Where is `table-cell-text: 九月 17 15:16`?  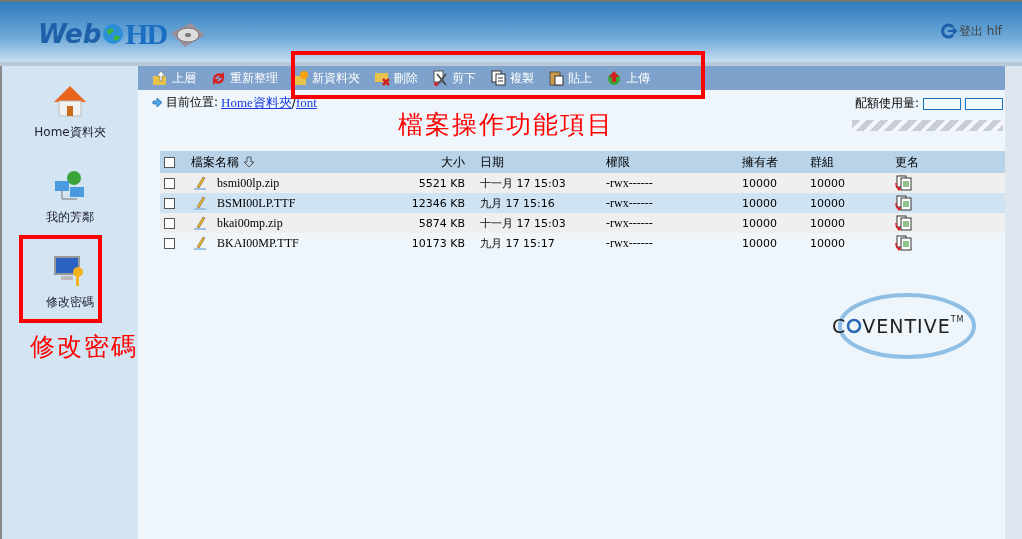 table-cell-text: 九月 17 15:16 is located at coordinates (517, 203).